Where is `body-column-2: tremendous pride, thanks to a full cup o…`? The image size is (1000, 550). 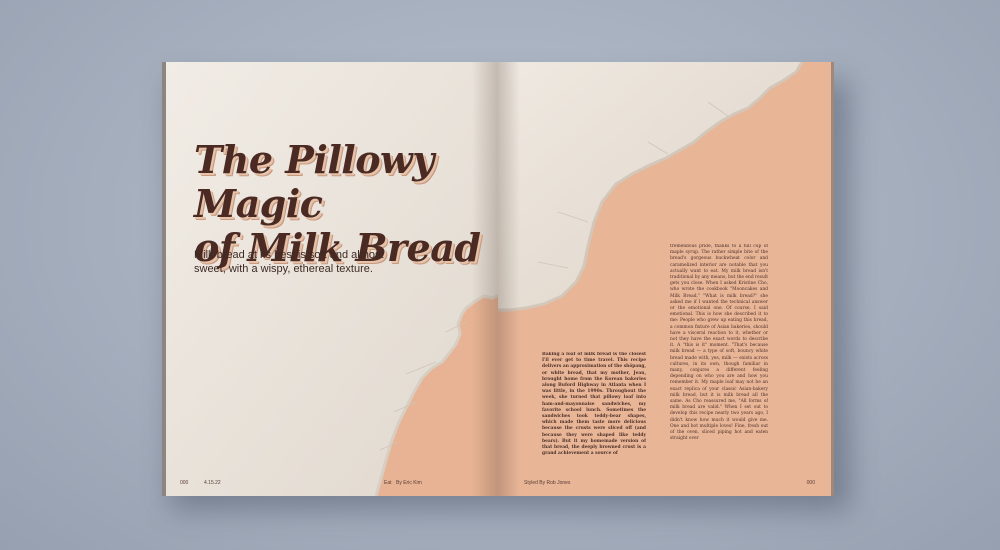 body-column-2: tremendous pride, thanks to a full cup o… is located at coordinates (719, 343).